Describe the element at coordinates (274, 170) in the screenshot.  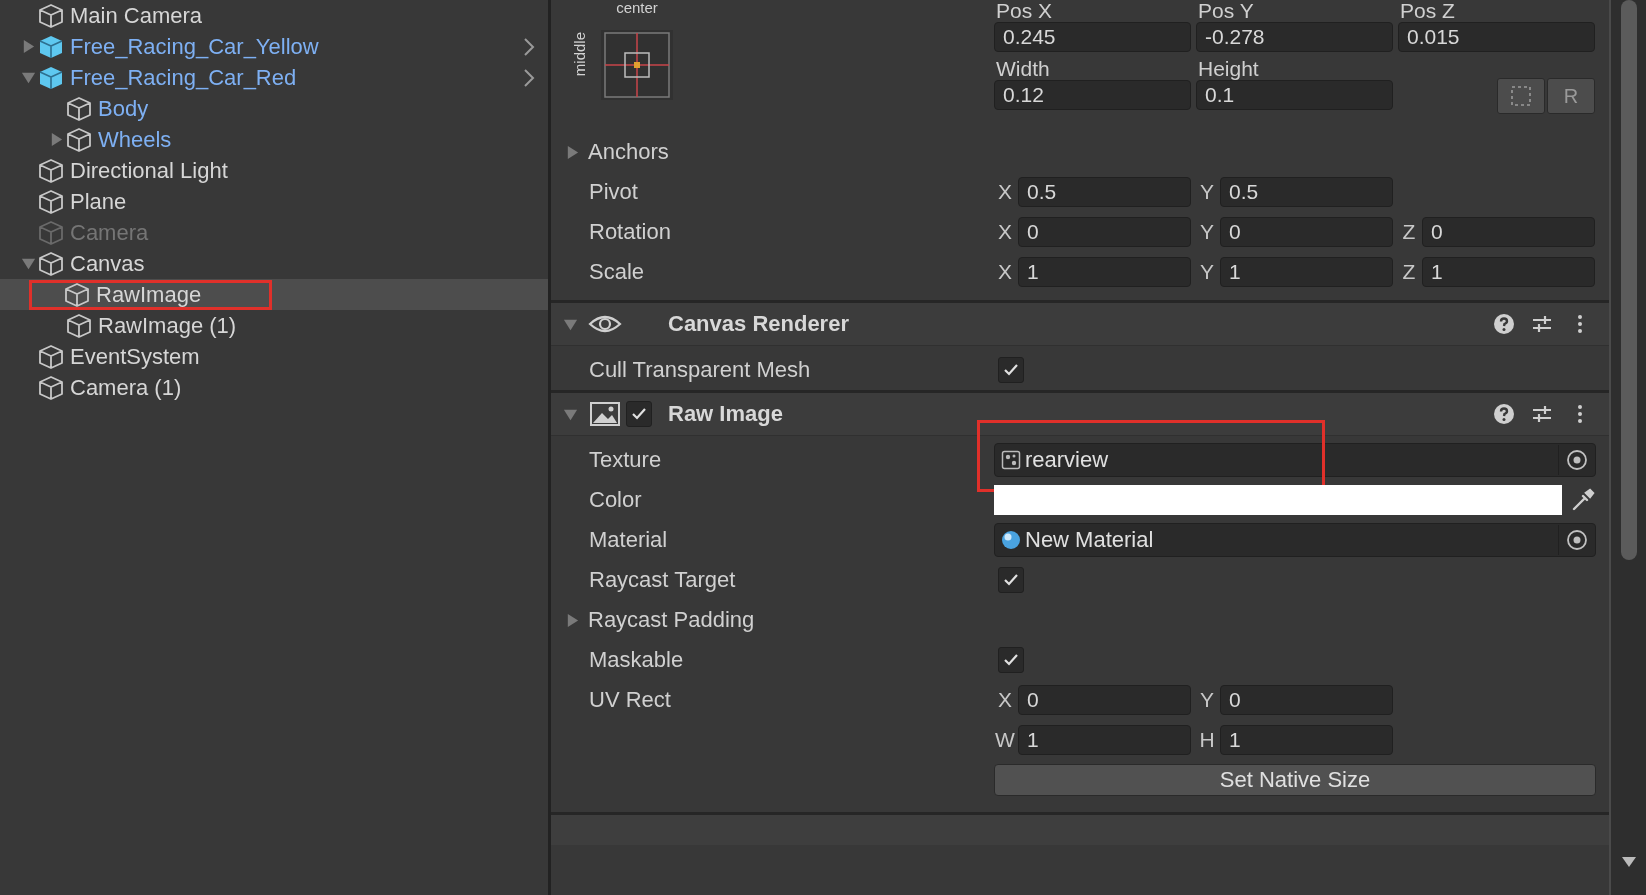
I see `hierarchy-row: Directional Light` at that location.